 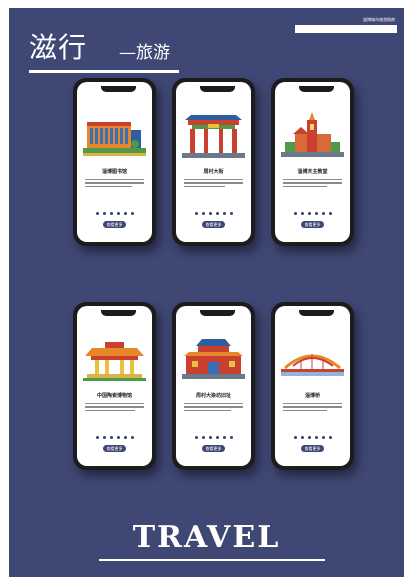 I want to click on phone-card-1: 淄博图书馆 查看更多, so click(x=114, y=162).